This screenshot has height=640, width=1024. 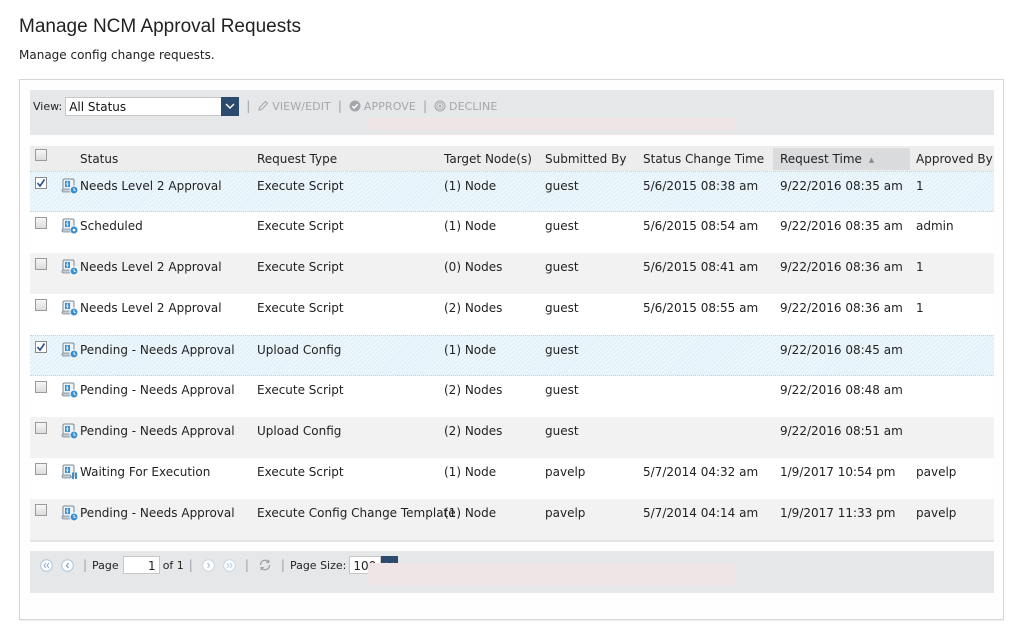 What do you see at coordinates (265, 565) in the screenshot?
I see `refresh-icon` at bounding box center [265, 565].